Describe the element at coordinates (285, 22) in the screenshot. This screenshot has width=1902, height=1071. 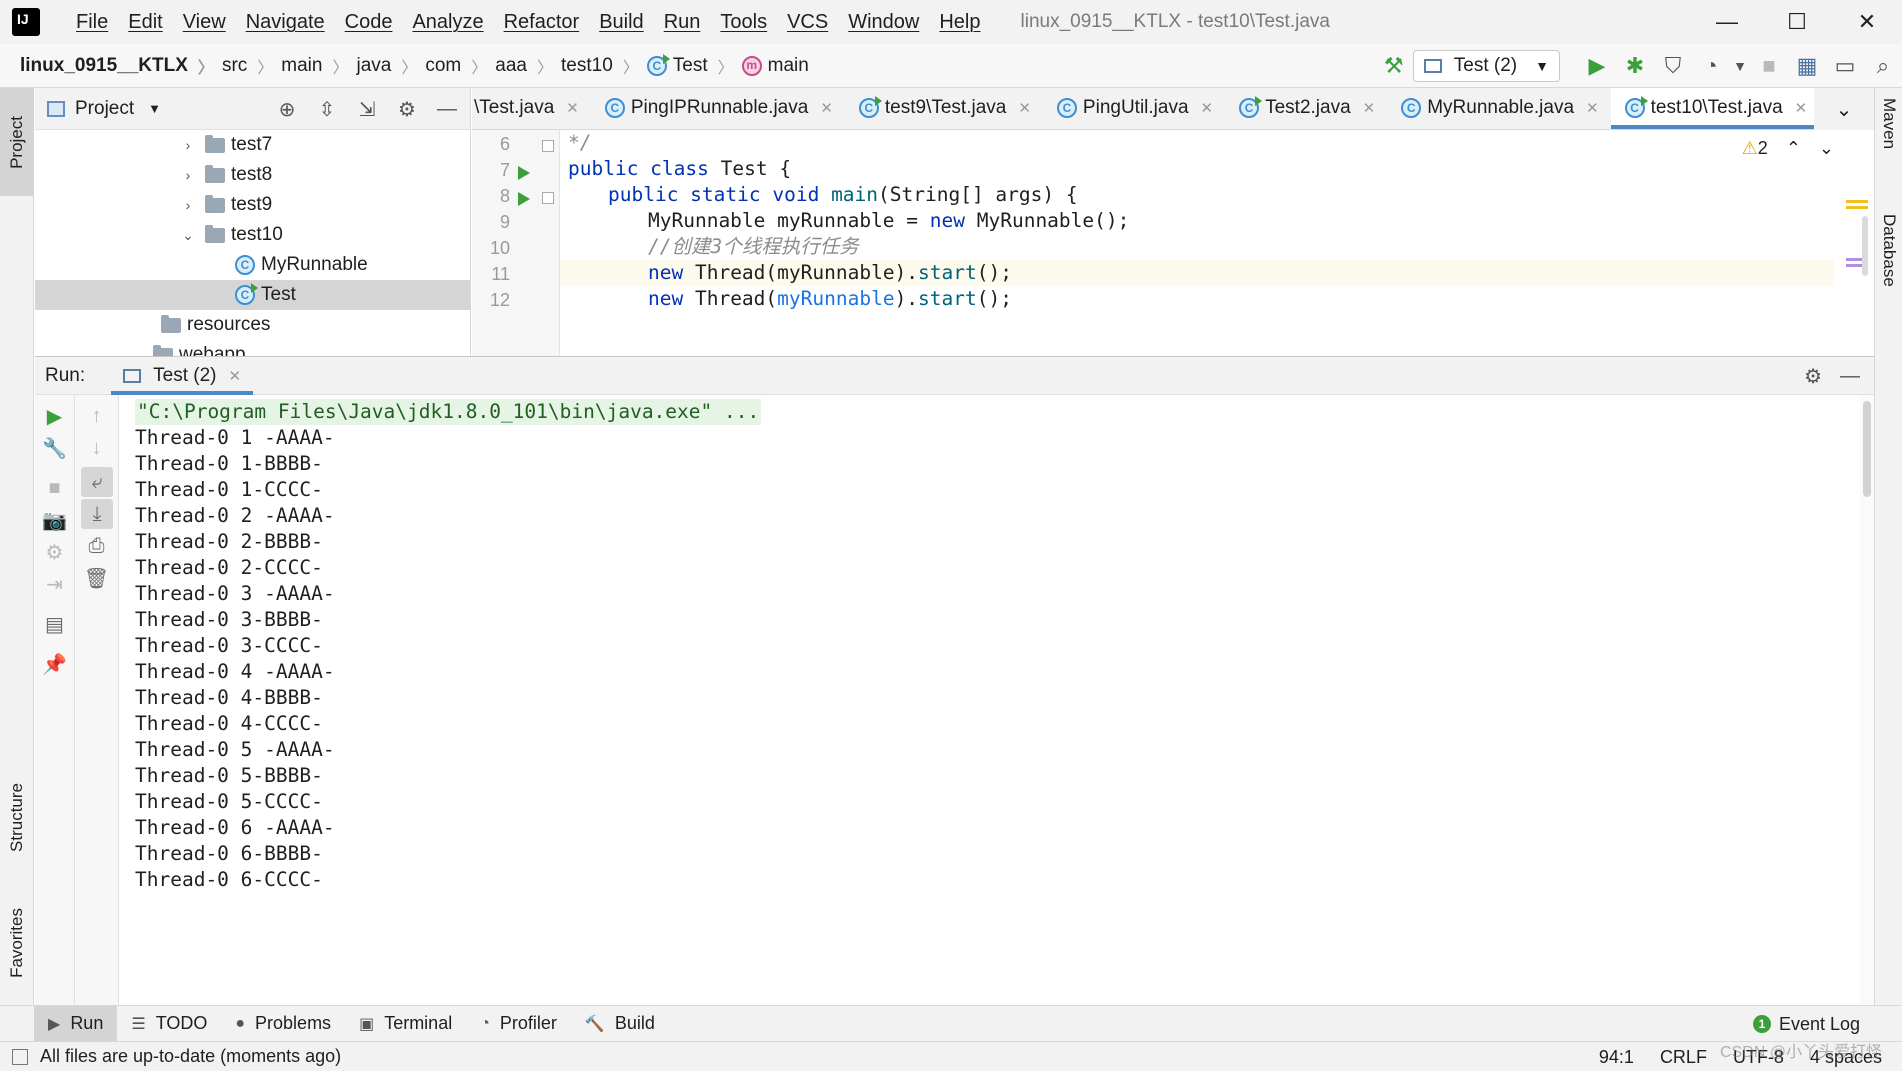
I see `menu-navigate: Navigate` at that location.